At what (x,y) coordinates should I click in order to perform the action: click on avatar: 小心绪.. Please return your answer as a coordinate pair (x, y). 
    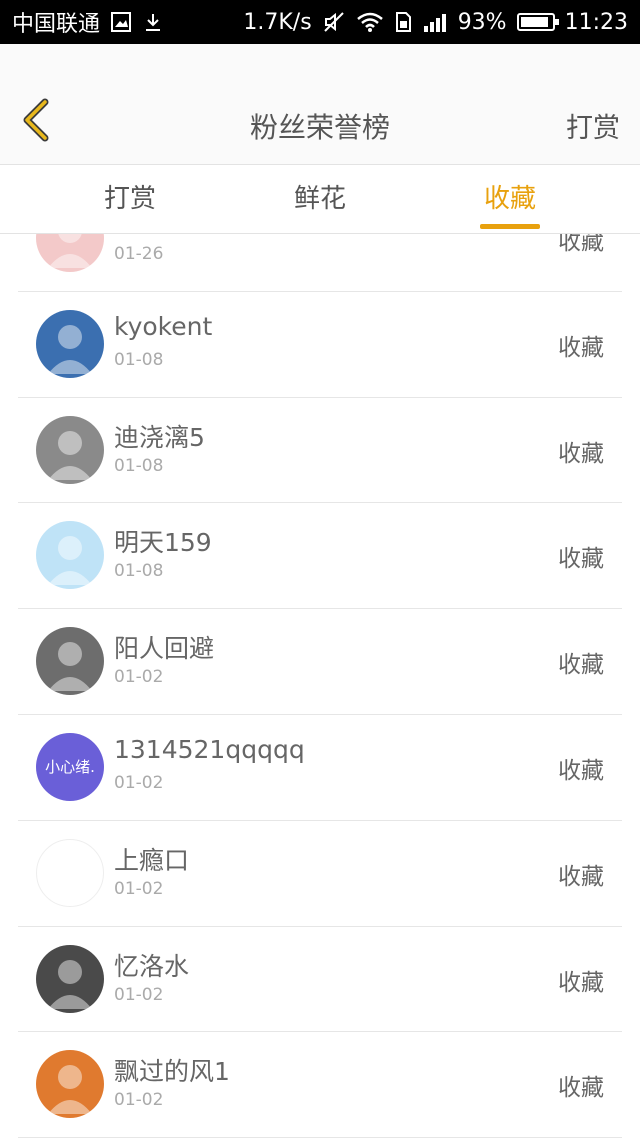
    Looking at the image, I should click on (70, 766).